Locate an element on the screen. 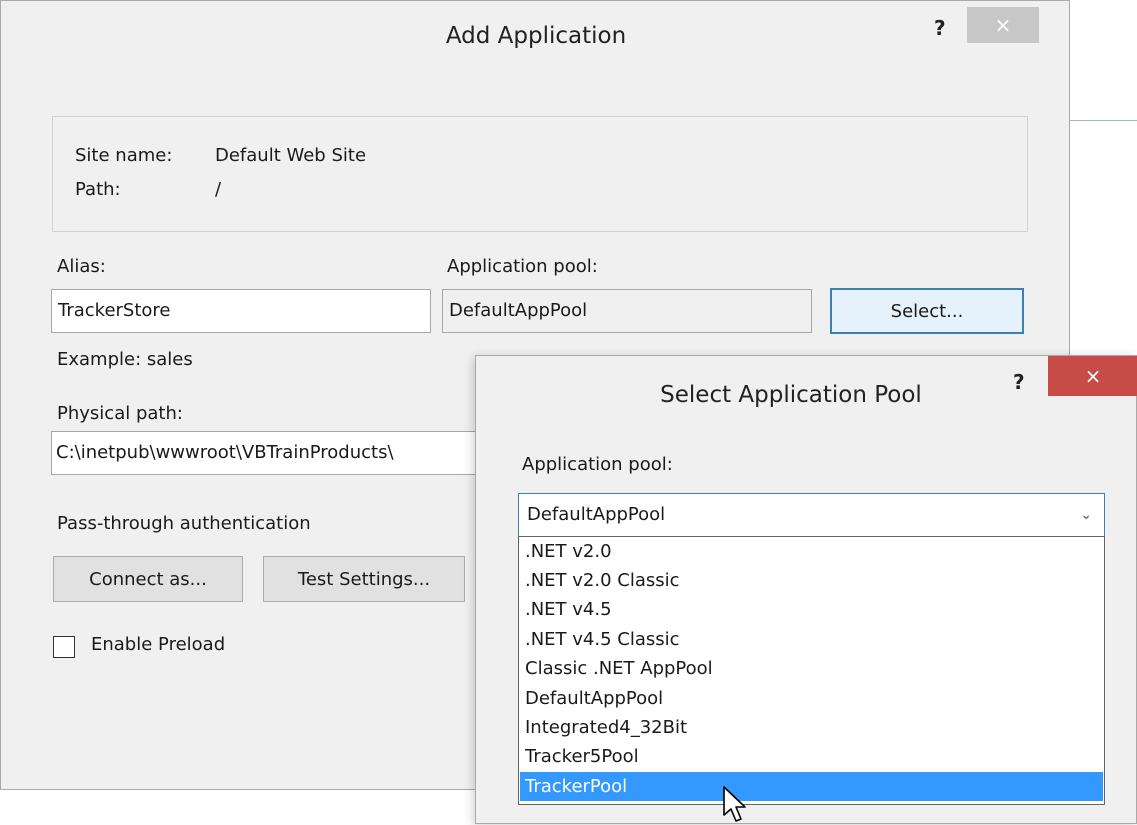 This screenshot has width=1137, height=825. dropdown-option: .NET v4.5 Classic is located at coordinates (811, 639).